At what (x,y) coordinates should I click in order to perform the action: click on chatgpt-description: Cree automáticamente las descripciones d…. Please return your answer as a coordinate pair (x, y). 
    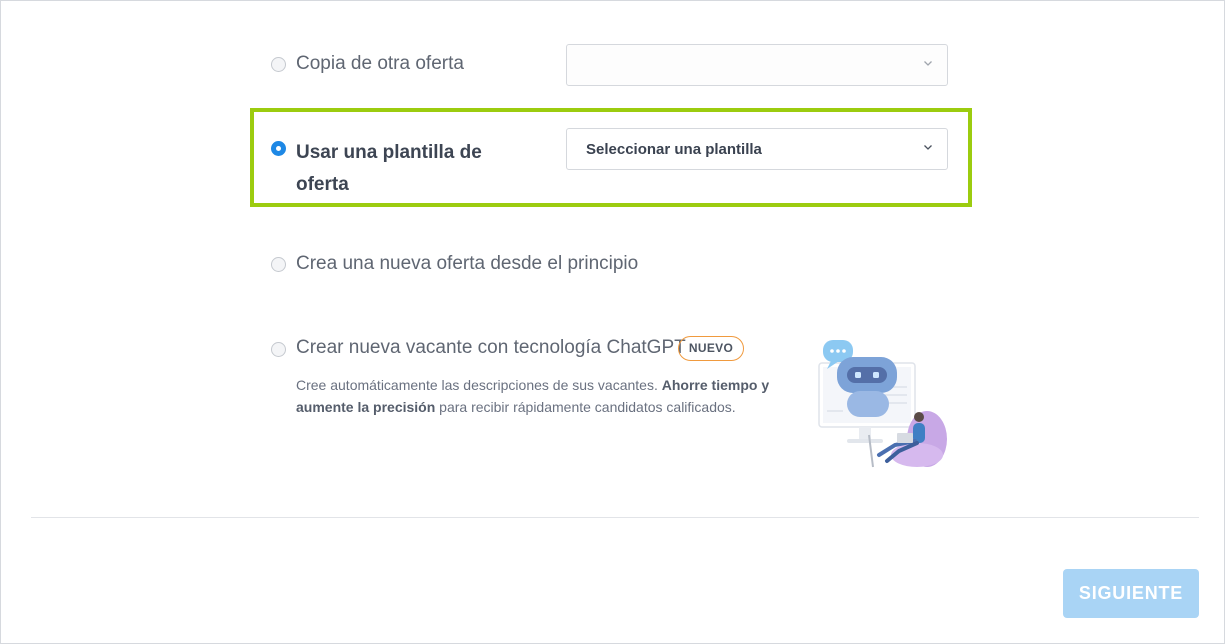
    Looking at the image, I should click on (543, 396).